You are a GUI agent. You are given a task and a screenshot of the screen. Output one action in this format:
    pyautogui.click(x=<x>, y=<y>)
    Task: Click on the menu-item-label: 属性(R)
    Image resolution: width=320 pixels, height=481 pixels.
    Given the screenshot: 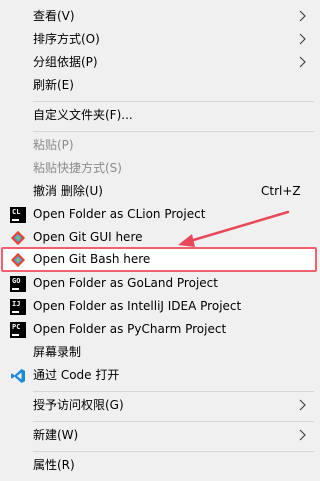 What is the action you would take?
    pyautogui.click(x=54, y=465)
    